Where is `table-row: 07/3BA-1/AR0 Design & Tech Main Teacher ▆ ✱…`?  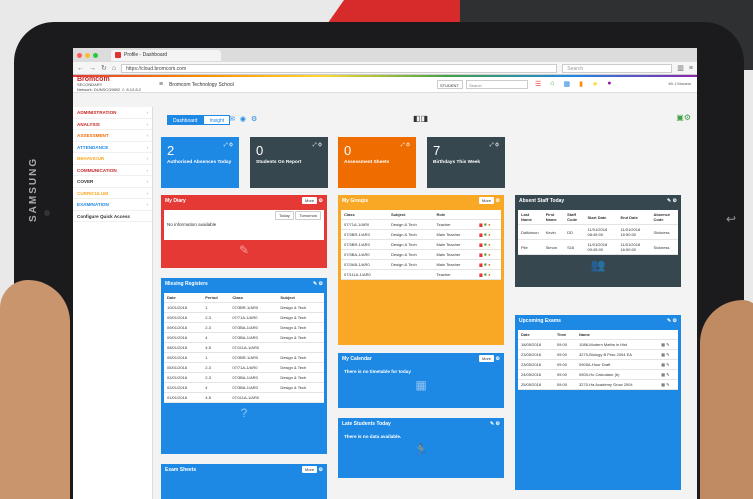 table-row: 07/3BA-1/AR0 Design & Tech Main Teacher ▆ ✱… is located at coordinates (421, 254).